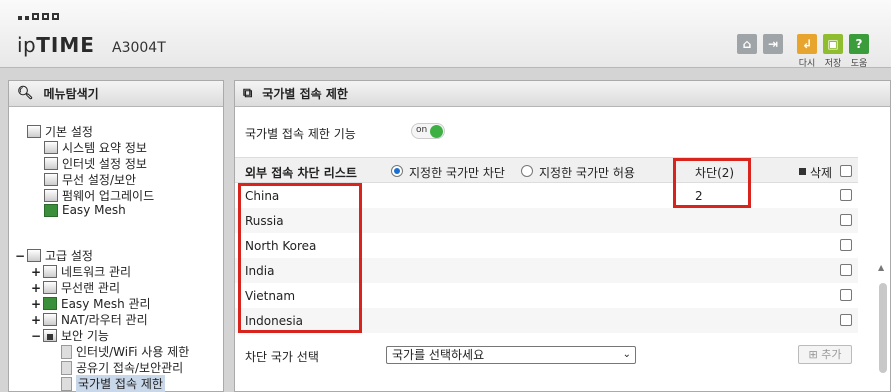 The image size is (891, 392). Describe the element at coordinates (305, 94) in the screenshot. I see `page-title: 국가별 접속 제한` at that location.